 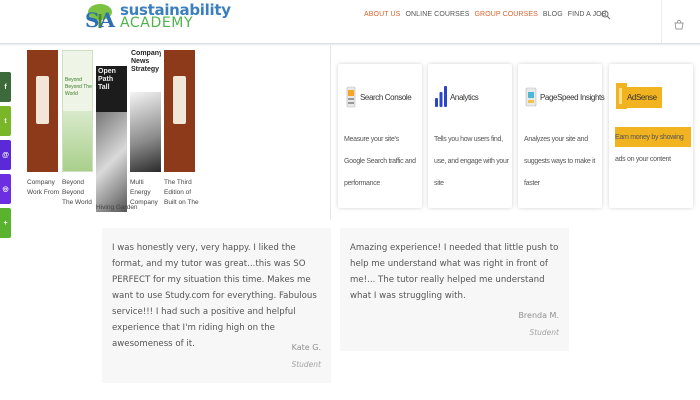 I want to click on social-share-bar: f t @ ◎ +, so click(x=5, y=157).